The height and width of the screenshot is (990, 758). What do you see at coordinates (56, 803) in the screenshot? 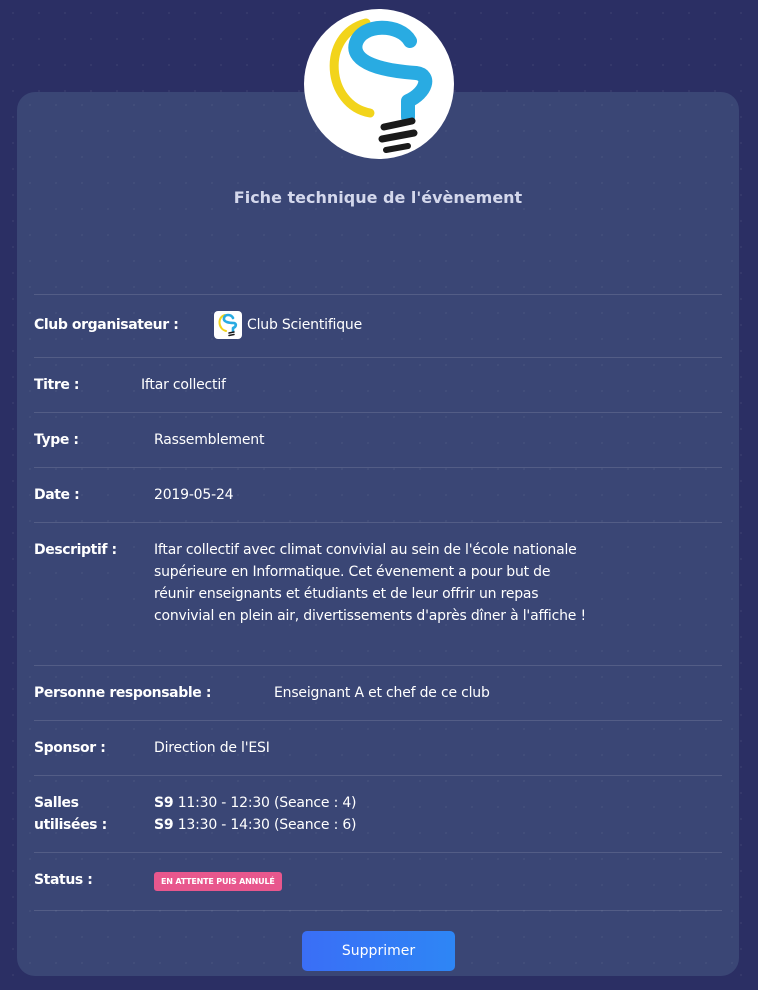
I see `rooms-label-line-1: Salles` at bounding box center [56, 803].